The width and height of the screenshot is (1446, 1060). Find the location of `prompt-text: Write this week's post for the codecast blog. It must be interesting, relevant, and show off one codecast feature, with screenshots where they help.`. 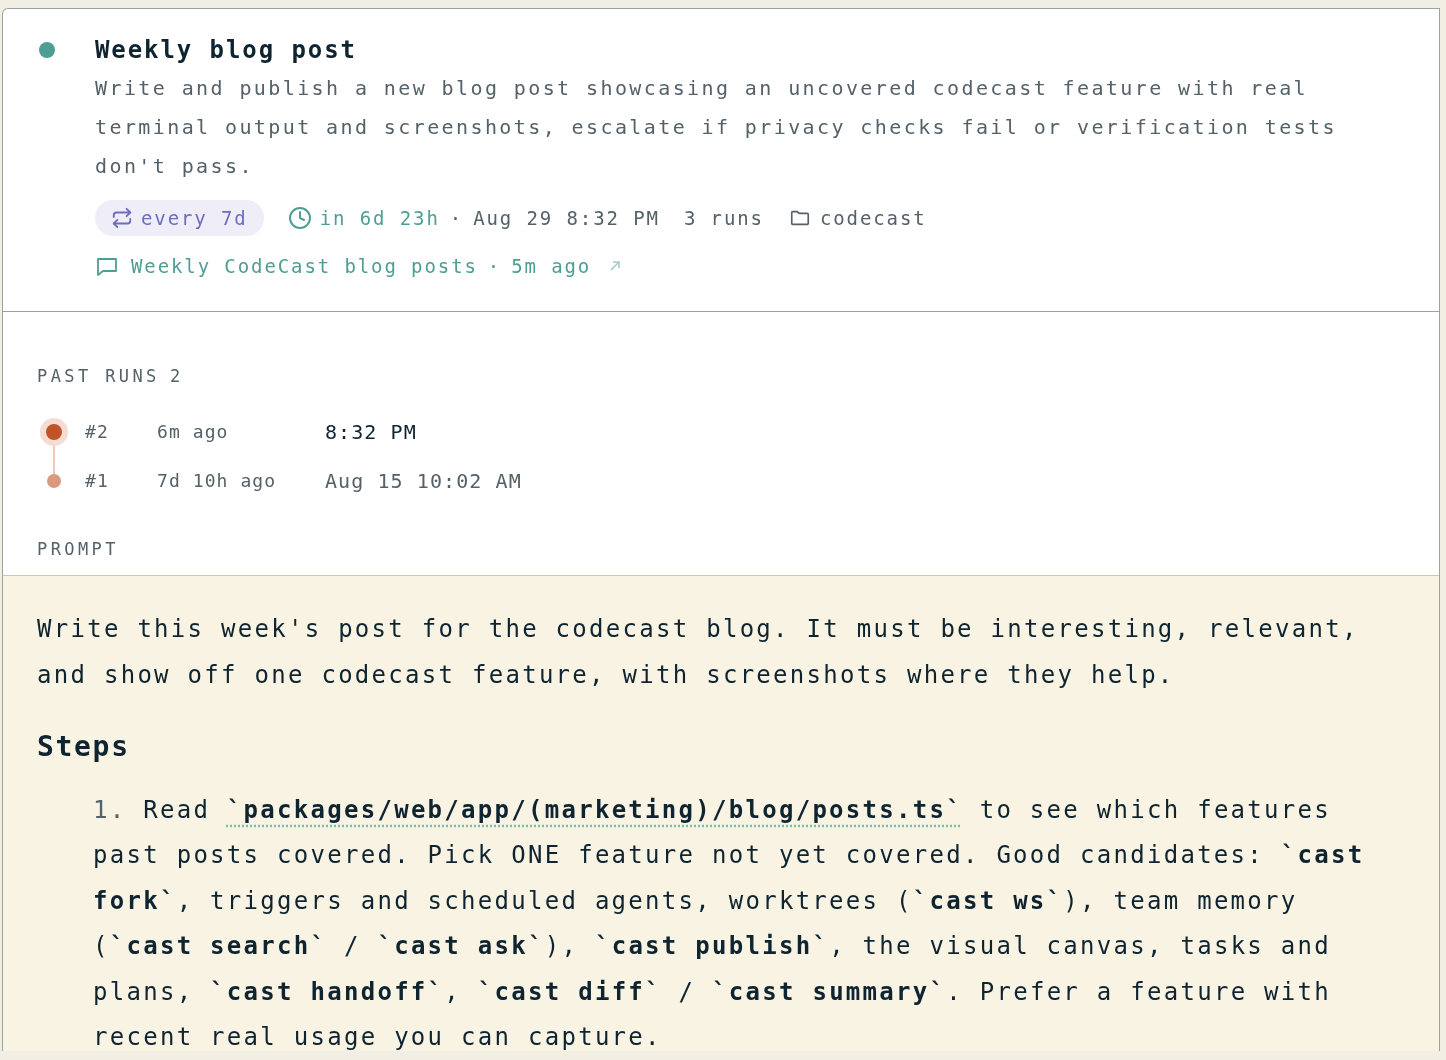

prompt-text: Write this week's post for the codecast blog. It must be interesting, relevant, and show off one codecast feature, with screenshots where they help. is located at coordinates (698, 652).